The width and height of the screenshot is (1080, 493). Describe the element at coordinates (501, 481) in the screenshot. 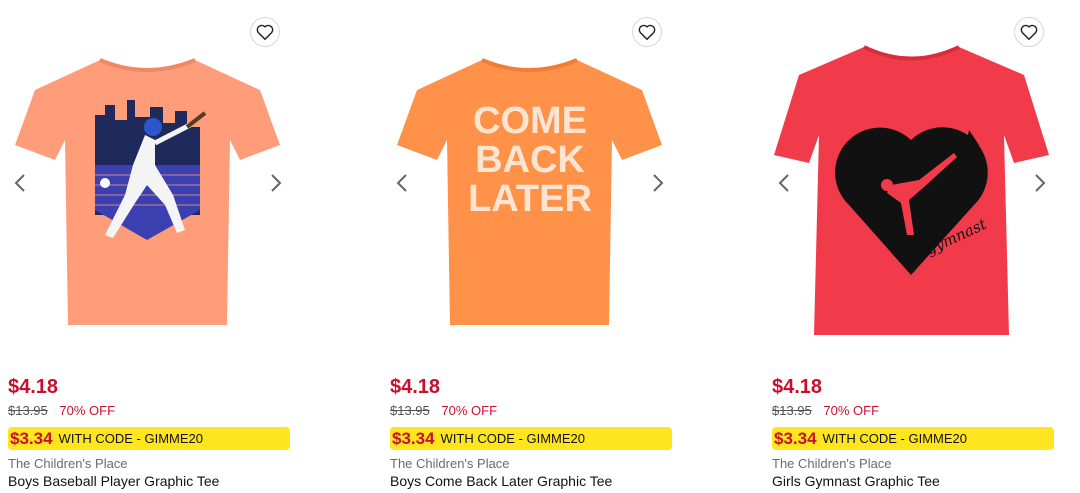

I see `product-name-link: Boys Come Back Later Graphic Tee` at that location.